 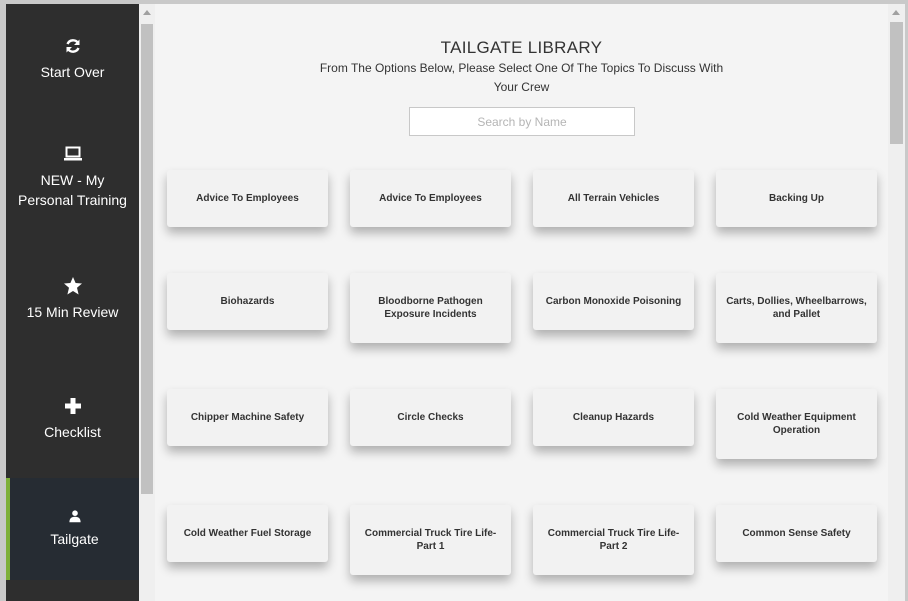 What do you see at coordinates (72, 189) in the screenshot?
I see `sidebar-item-label: NEW - My Personal Training` at bounding box center [72, 189].